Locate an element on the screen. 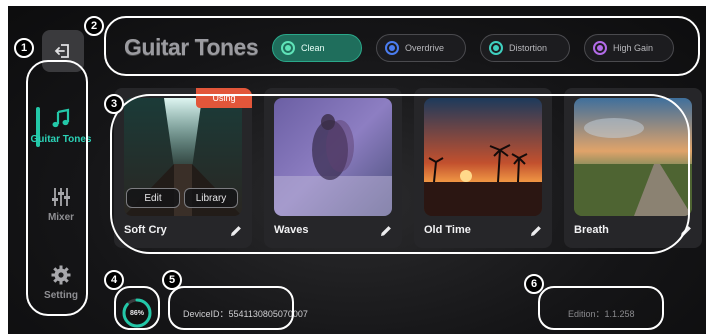  country-road-image is located at coordinates (633, 157).